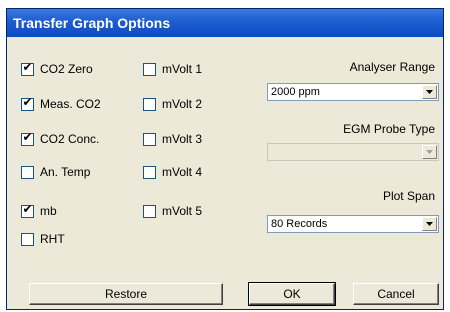 This screenshot has height=312, width=450. I want to click on plot-span-value: 80 Records, so click(299, 224).